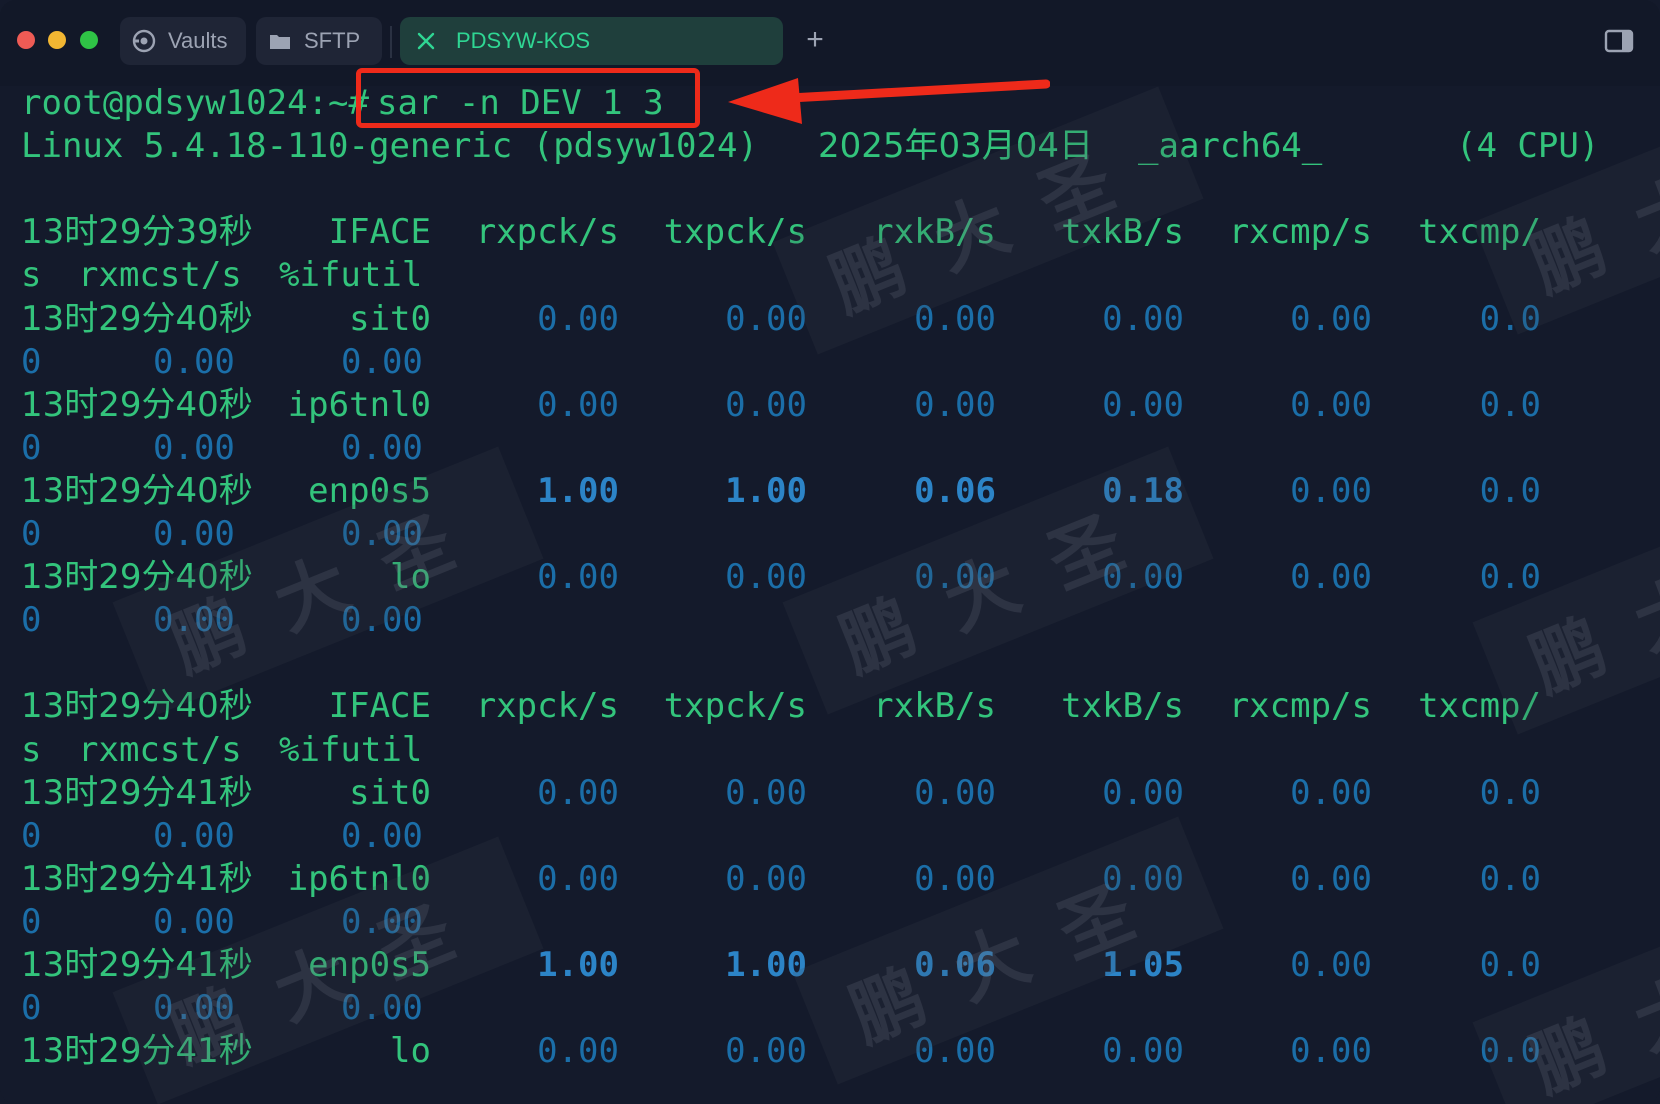 The width and height of the screenshot is (1660, 1104). Describe the element at coordinates (332, 40) in the screenshot. I see `tab-label: SFTP` at that location.